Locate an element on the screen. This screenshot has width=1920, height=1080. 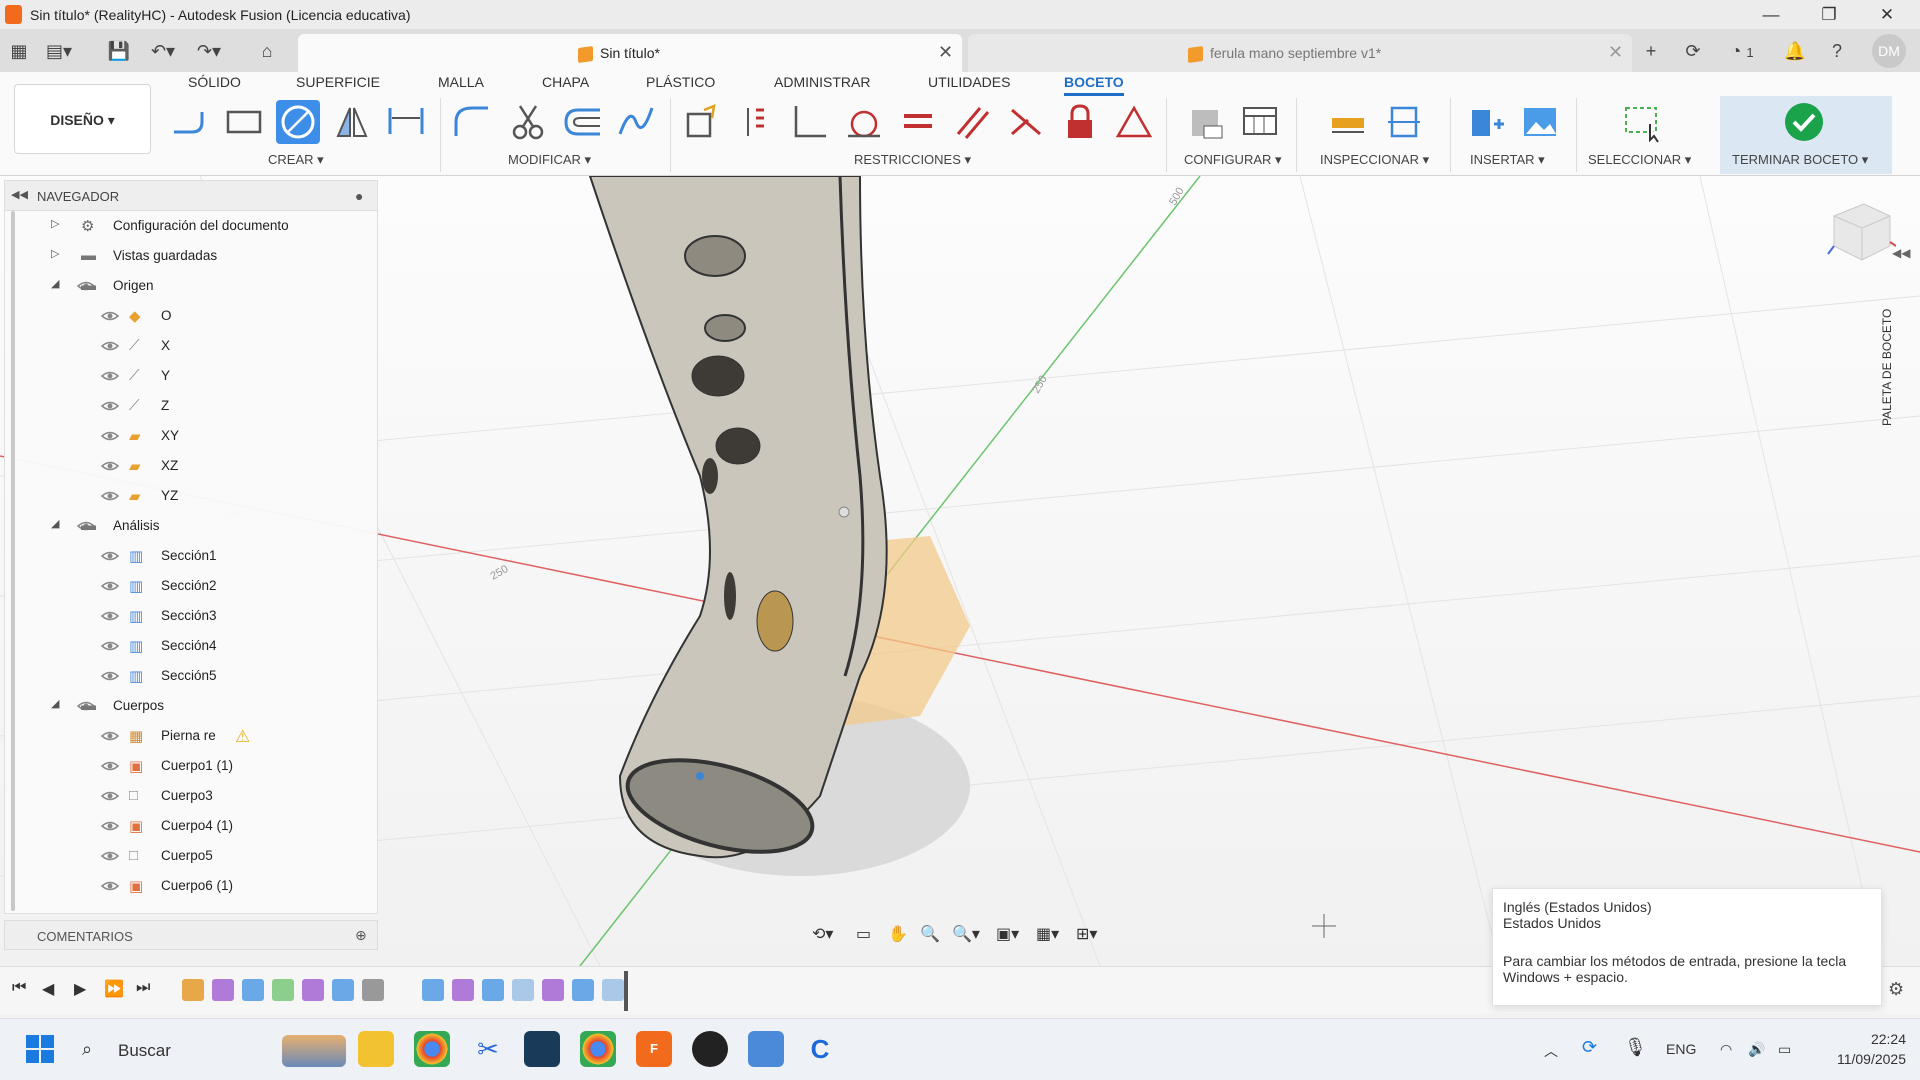
browser-item: ▰ XY is located at coordinates (191, 436).